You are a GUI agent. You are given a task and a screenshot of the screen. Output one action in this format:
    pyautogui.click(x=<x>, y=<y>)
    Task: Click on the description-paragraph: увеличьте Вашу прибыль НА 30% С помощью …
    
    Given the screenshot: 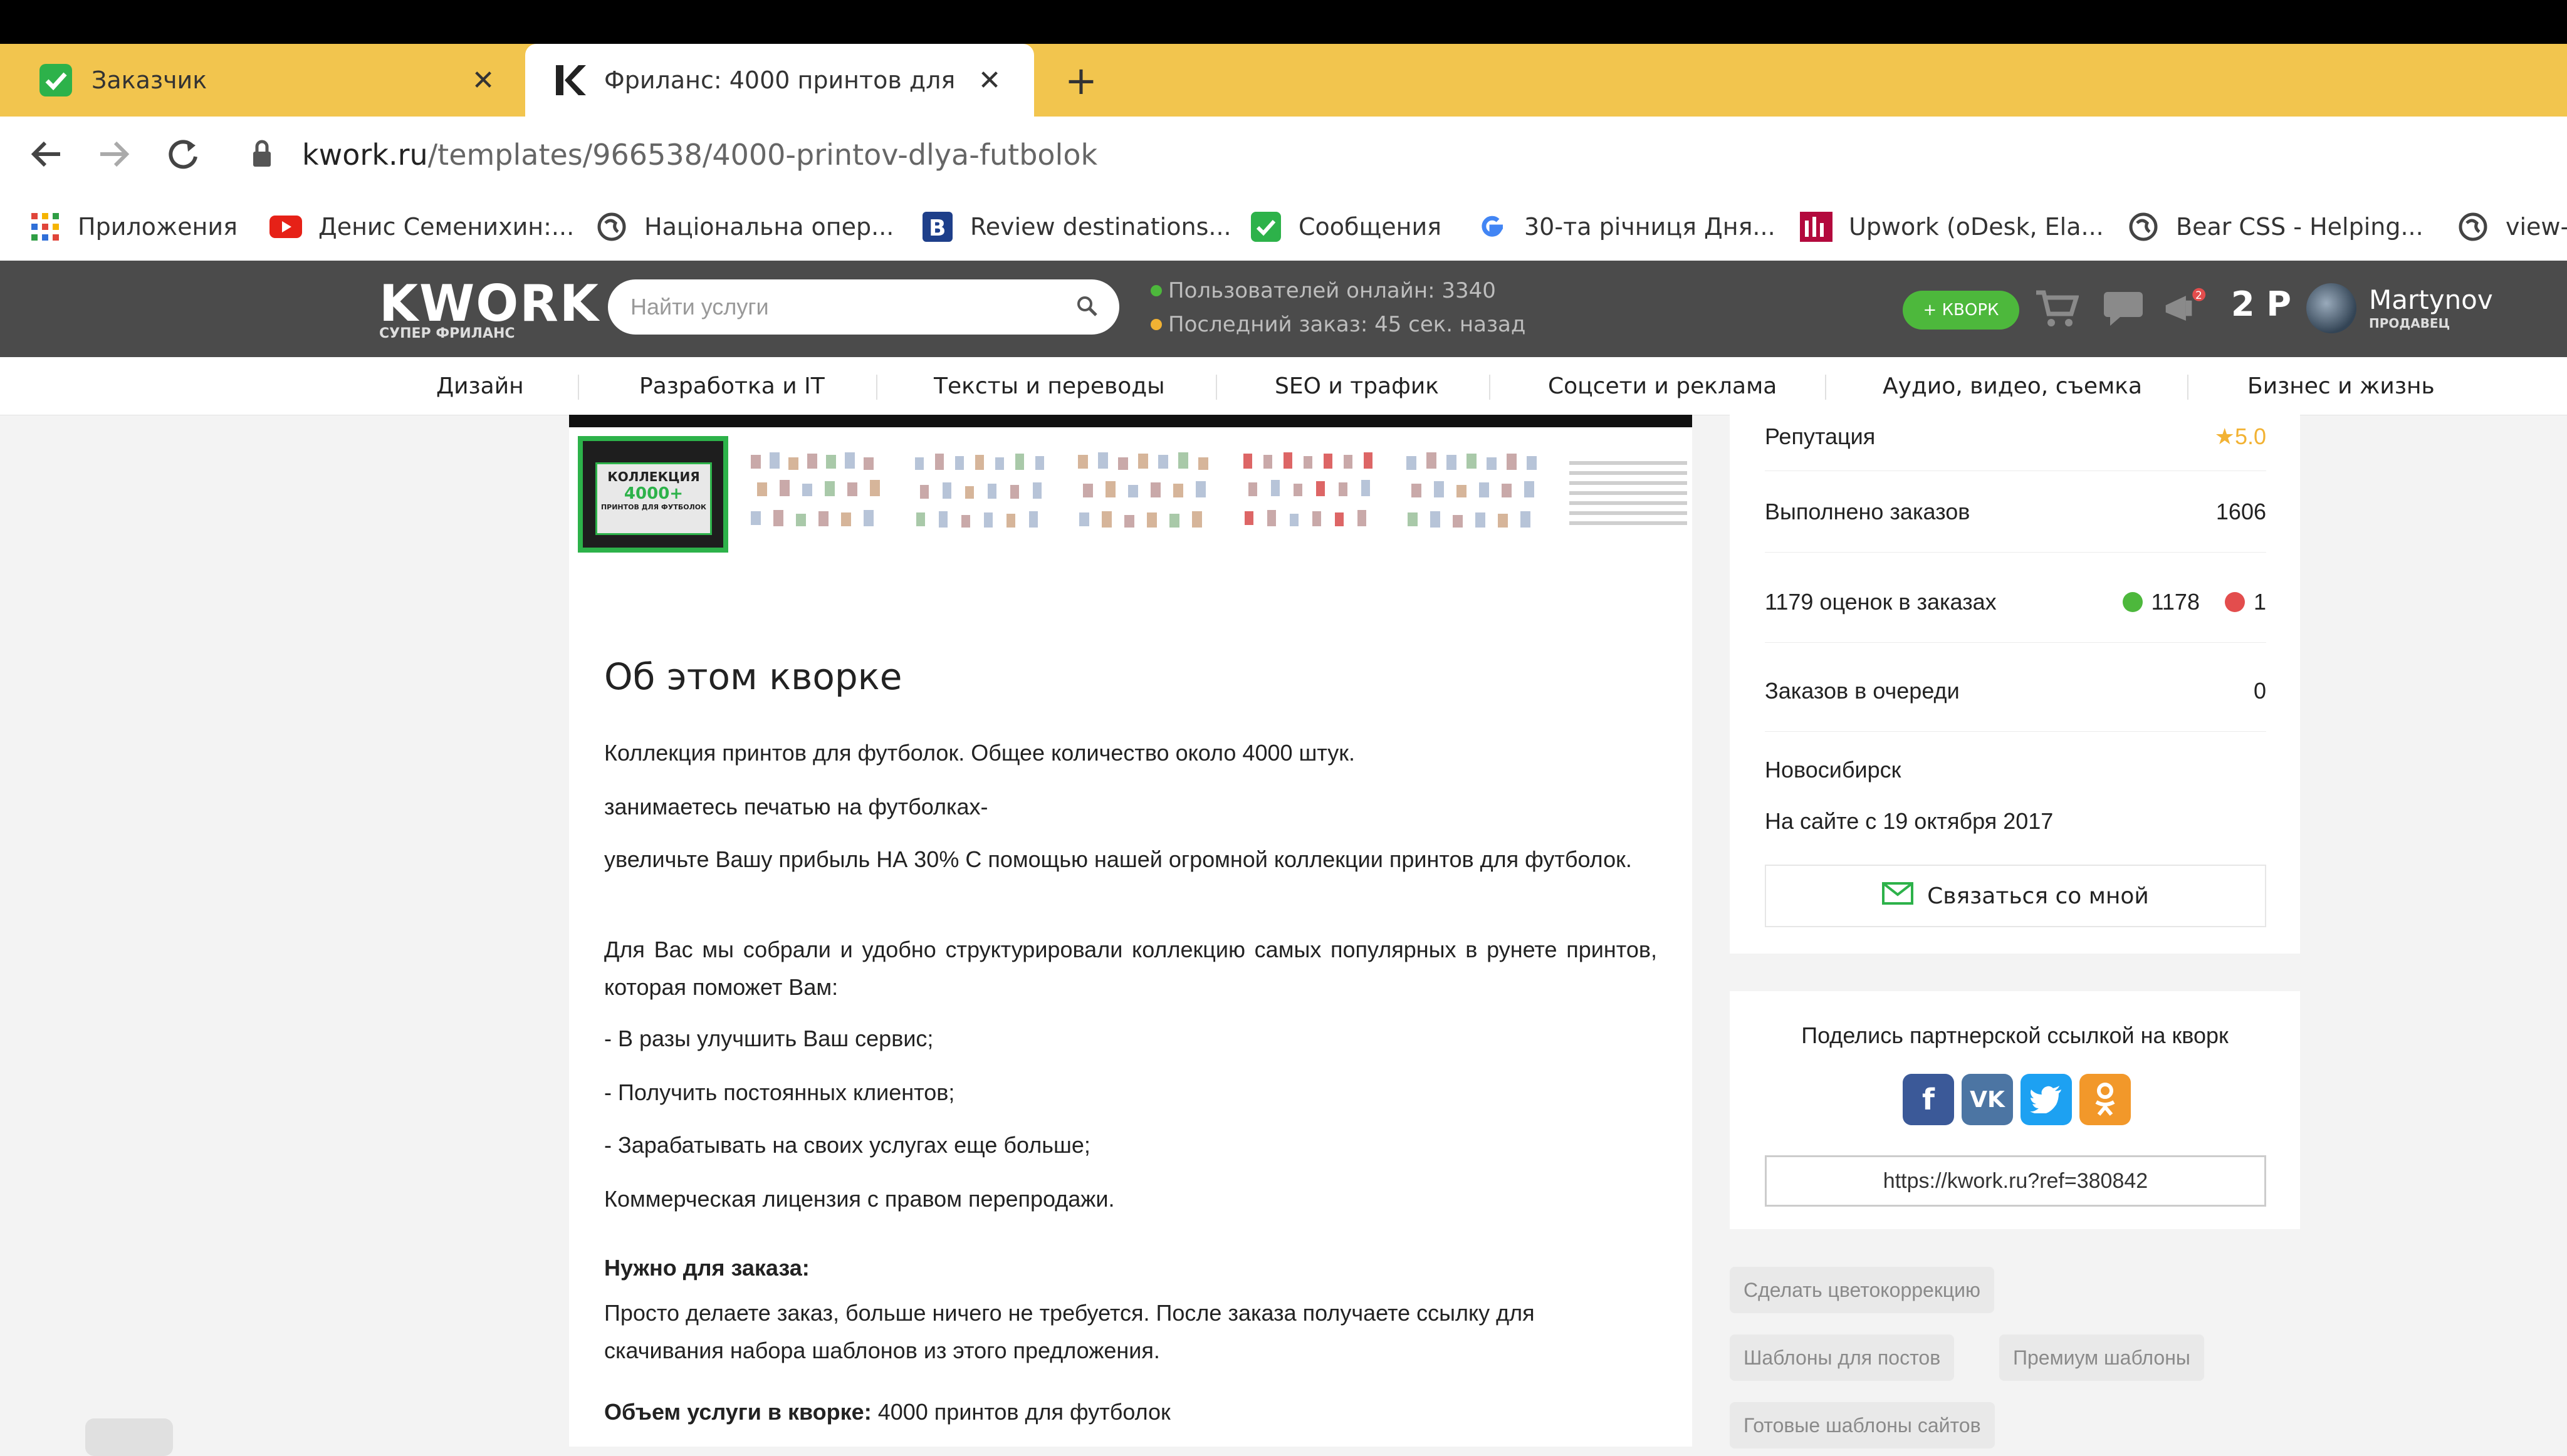 What is the action you would take?
    pyautogui.click(x=1118, y=859)
    